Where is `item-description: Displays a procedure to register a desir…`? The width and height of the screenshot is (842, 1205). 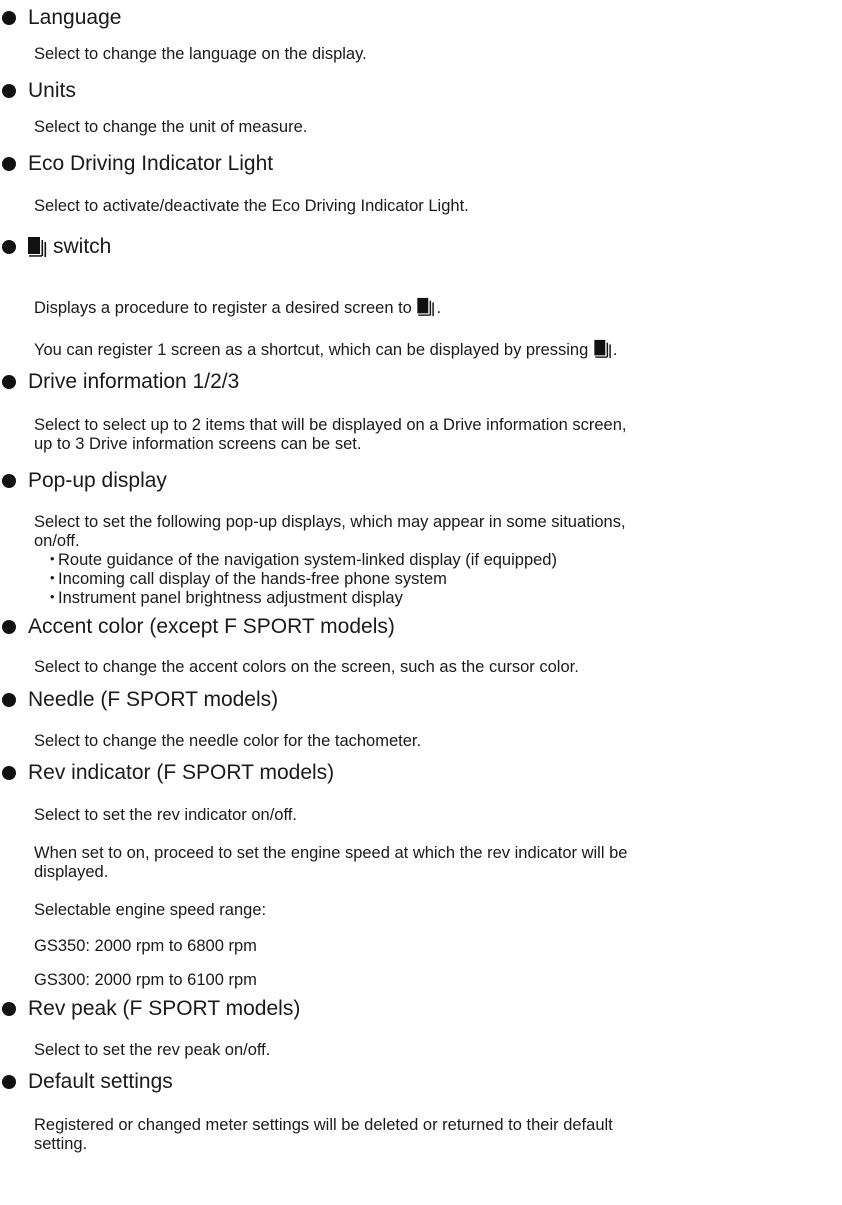 item-description: Displays a procedure to register a desir… is located at coordinates (434, 308).